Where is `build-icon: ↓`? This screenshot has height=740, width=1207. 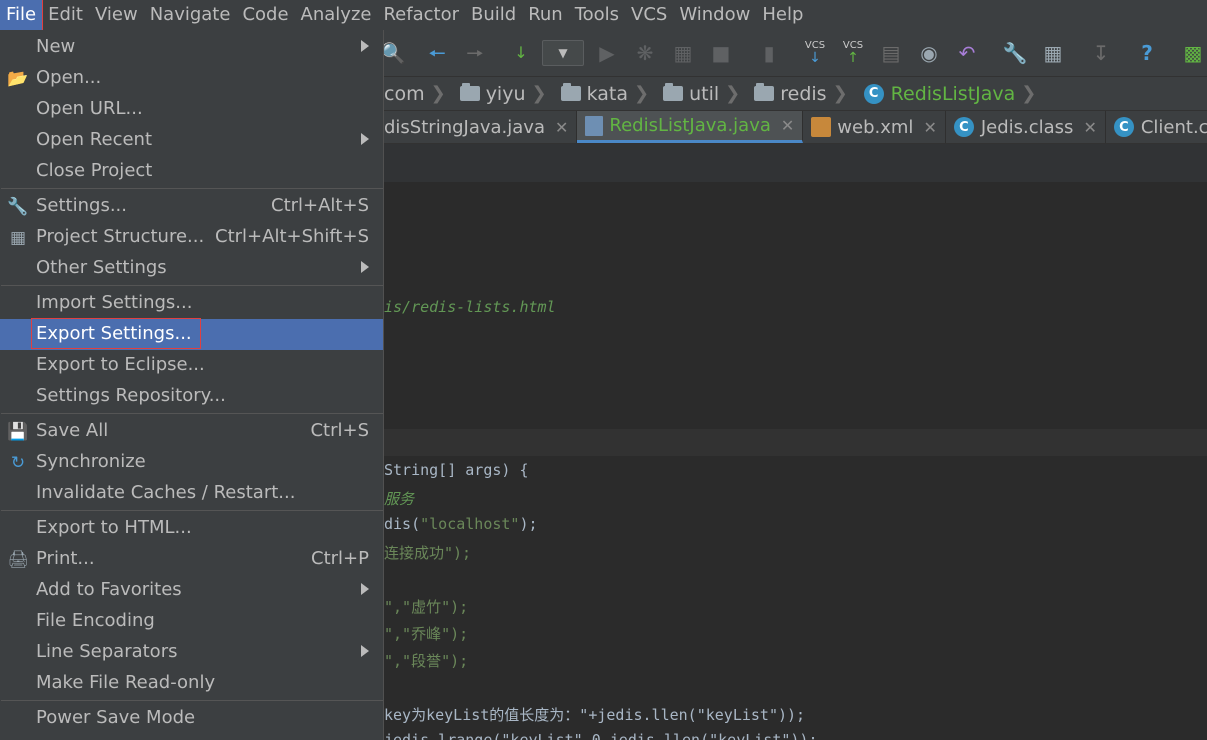
build-icon: ↓ is located at coordinates (521, 53).